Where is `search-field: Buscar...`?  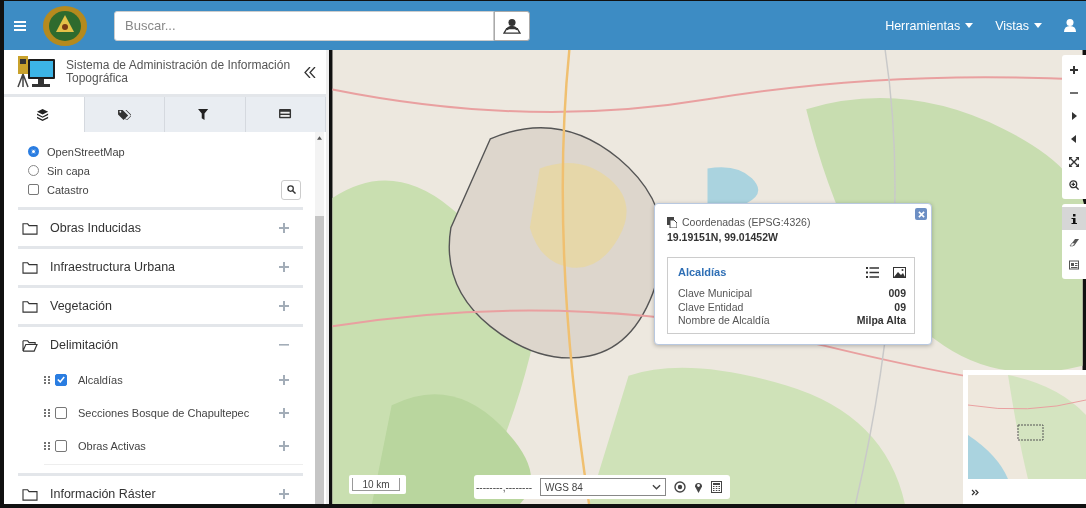 search-field: Buscar... is located at coordinates (304, 25).